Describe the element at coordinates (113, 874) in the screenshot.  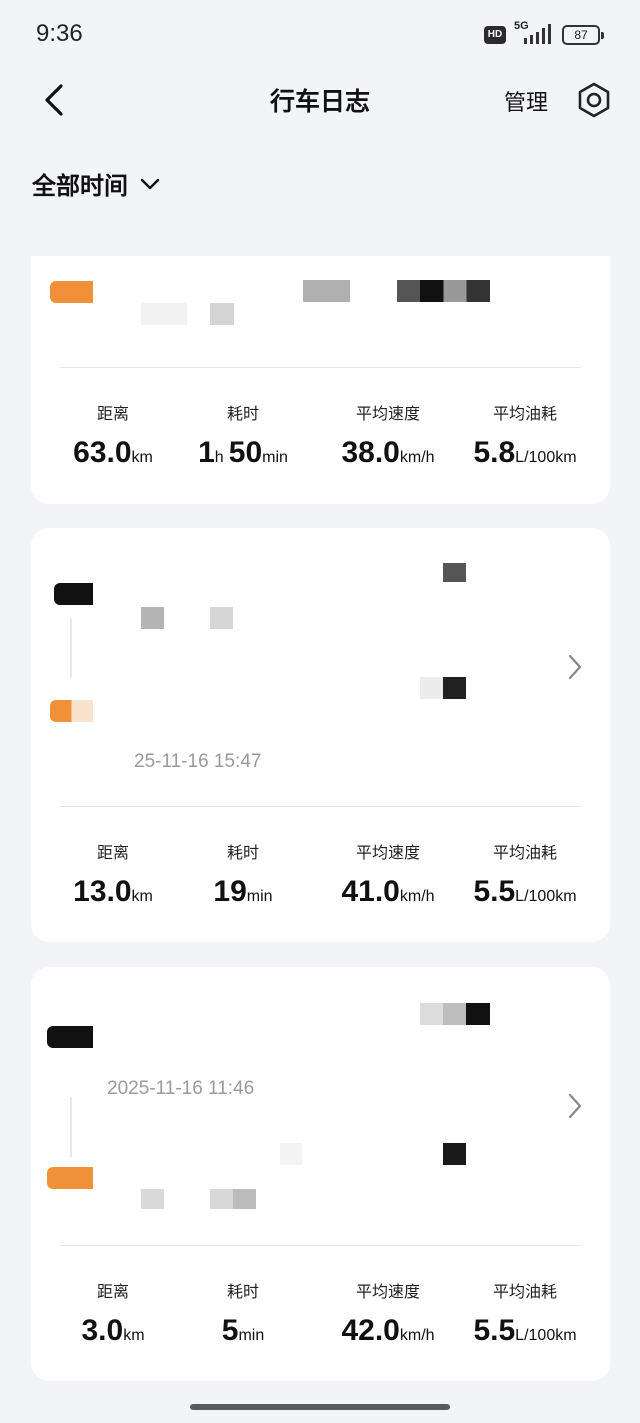
I see `stat-distance: 距离 13.0km` at that location.